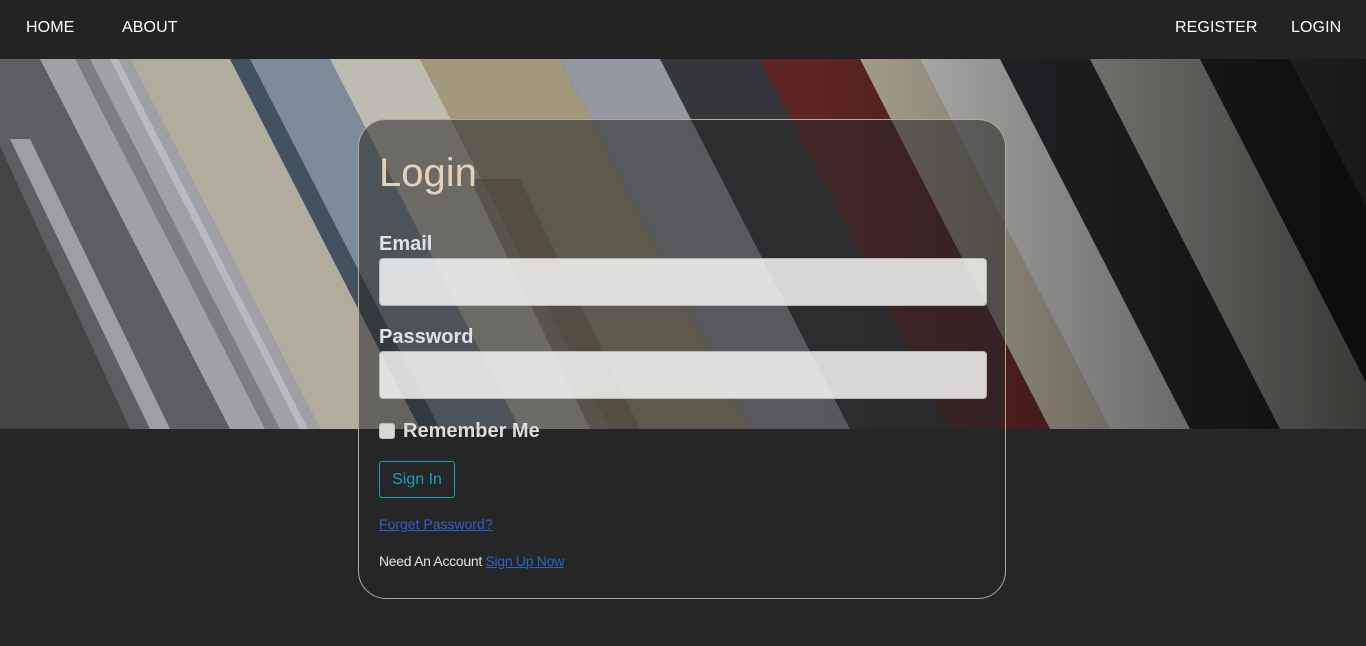 Image resolution: width=1366 pixels, height=646 pixels. I want to click on remember-me-checkbox, so click(387, 431).